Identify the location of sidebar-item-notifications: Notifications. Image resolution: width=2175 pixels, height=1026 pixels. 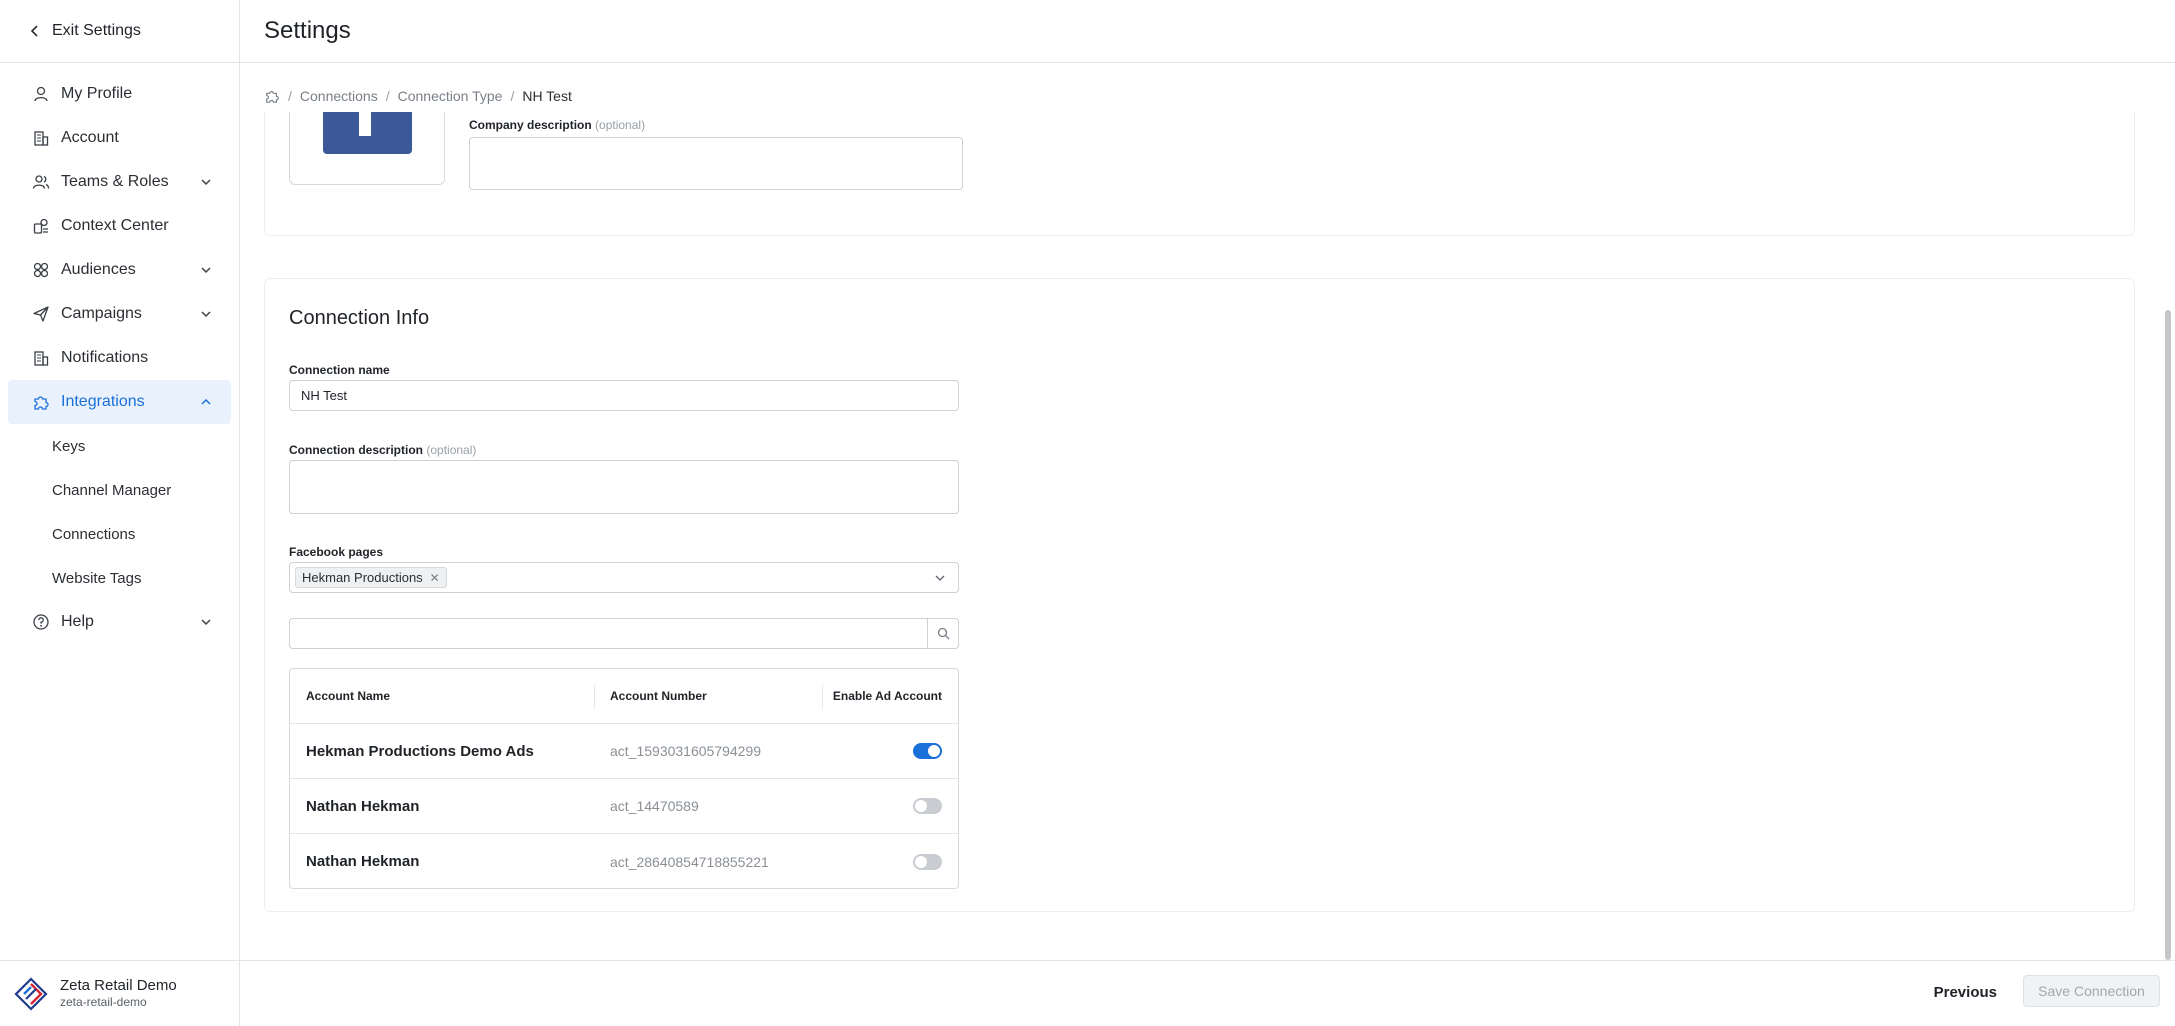
(119, 358).